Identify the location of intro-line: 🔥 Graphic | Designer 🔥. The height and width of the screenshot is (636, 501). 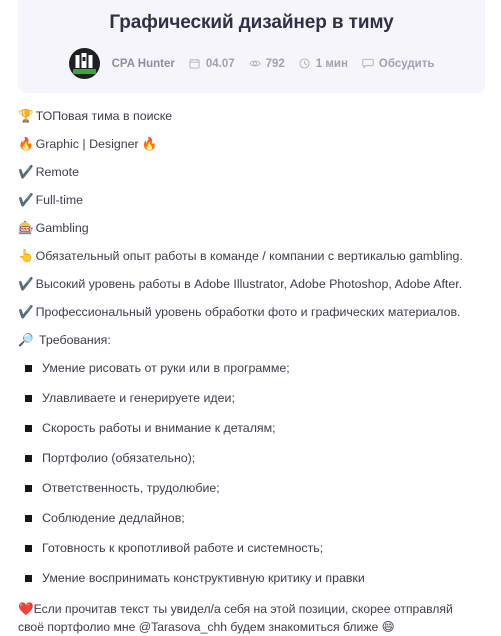
(252, 144).